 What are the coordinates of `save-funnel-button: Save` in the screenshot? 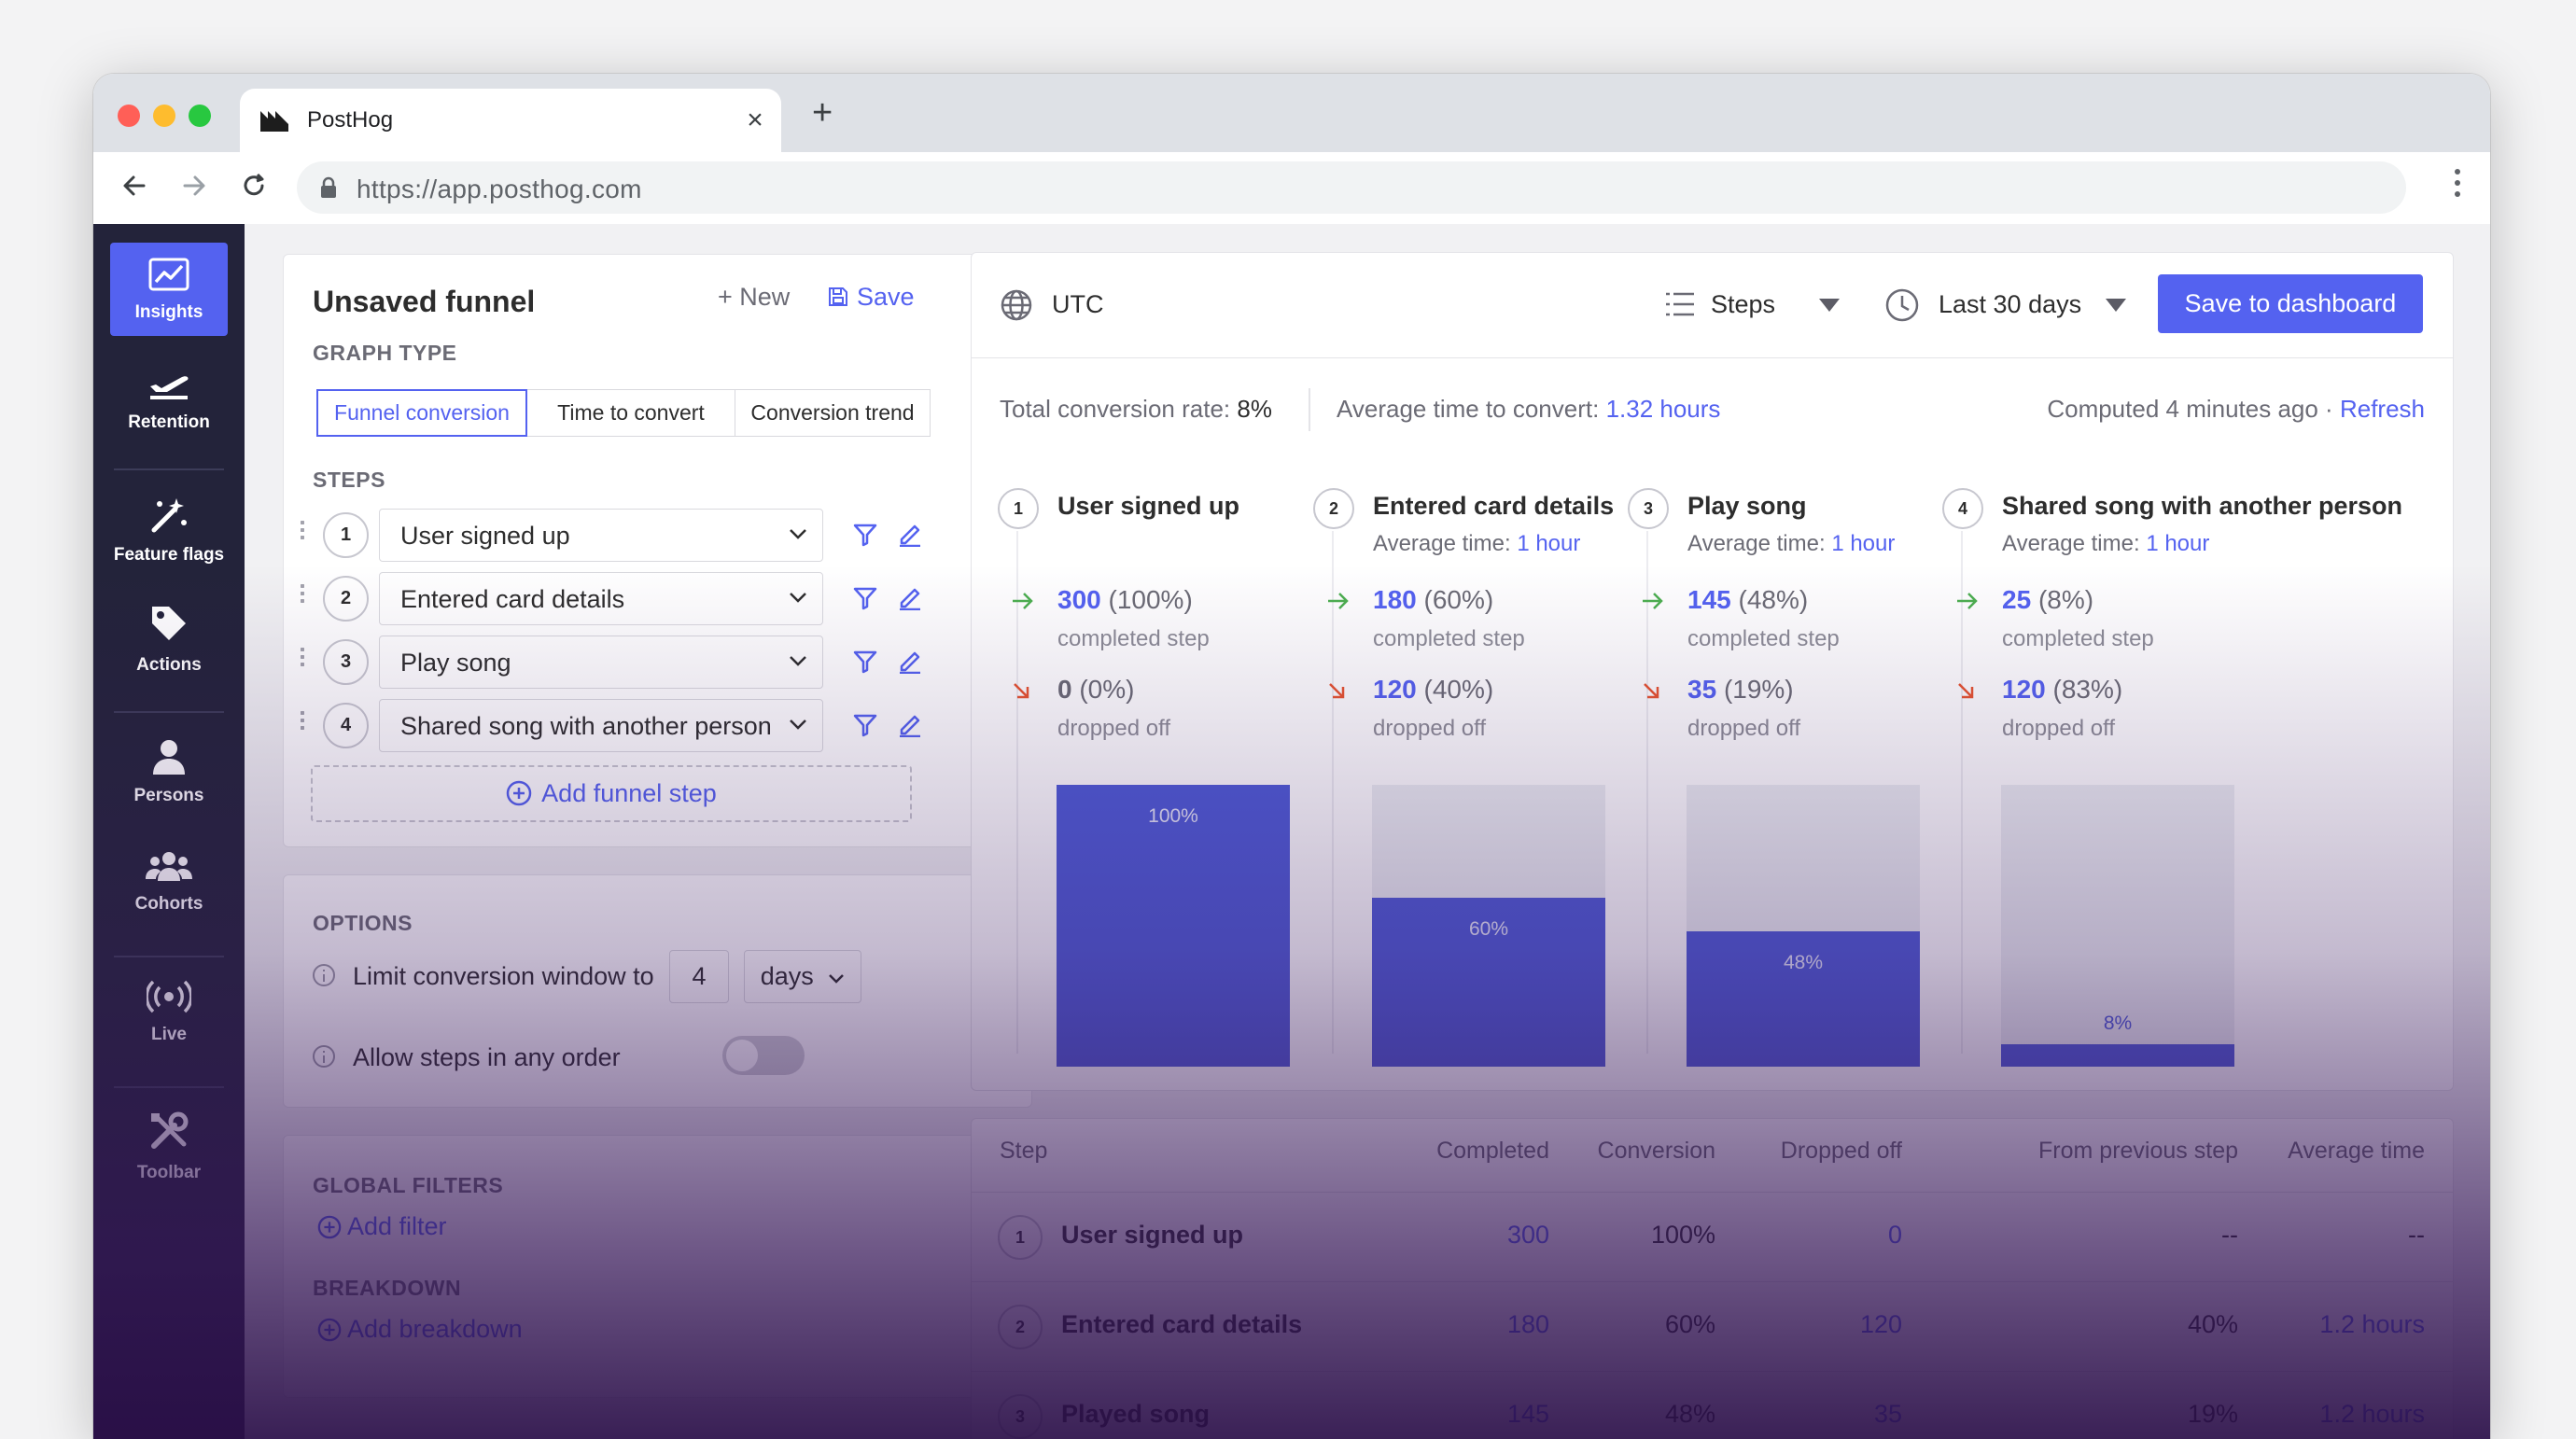 It's located at (871, 297).